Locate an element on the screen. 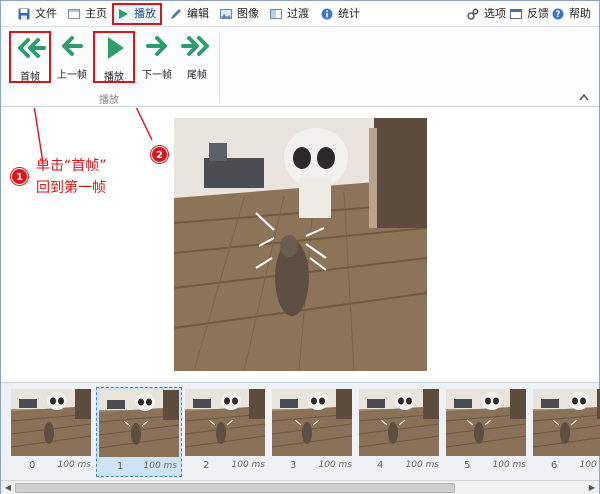 The image size is (600, 494). frame-index: 1 is located at coordinates (120, 466).